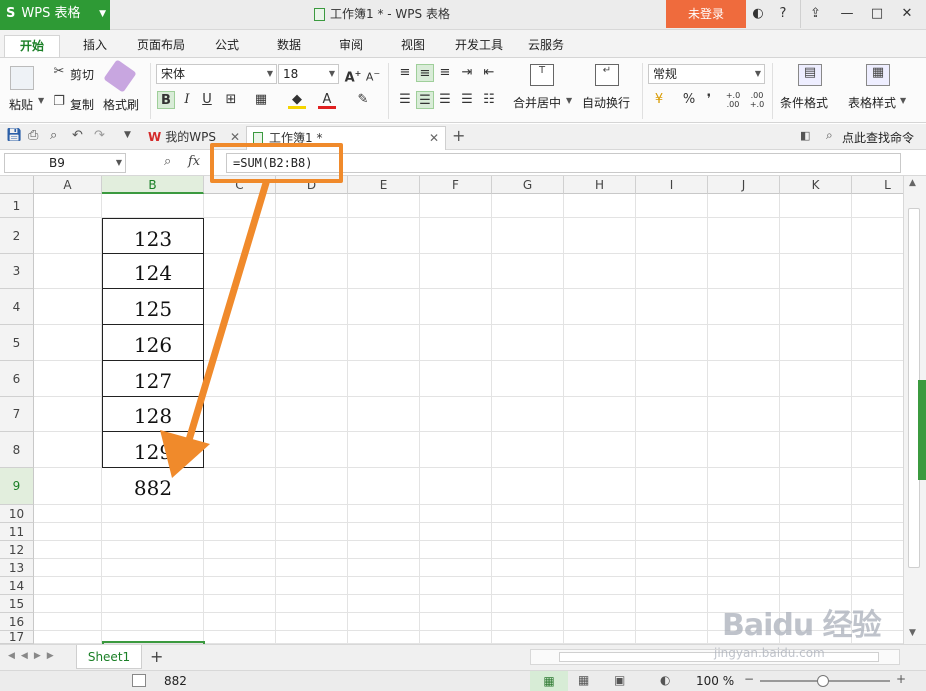 Image resolution: width=926 pixels, height=691 pixels. Describe the element at coordinates (297, 100) in the screenshot. I see `fill-color-icon: ◆` at that location.